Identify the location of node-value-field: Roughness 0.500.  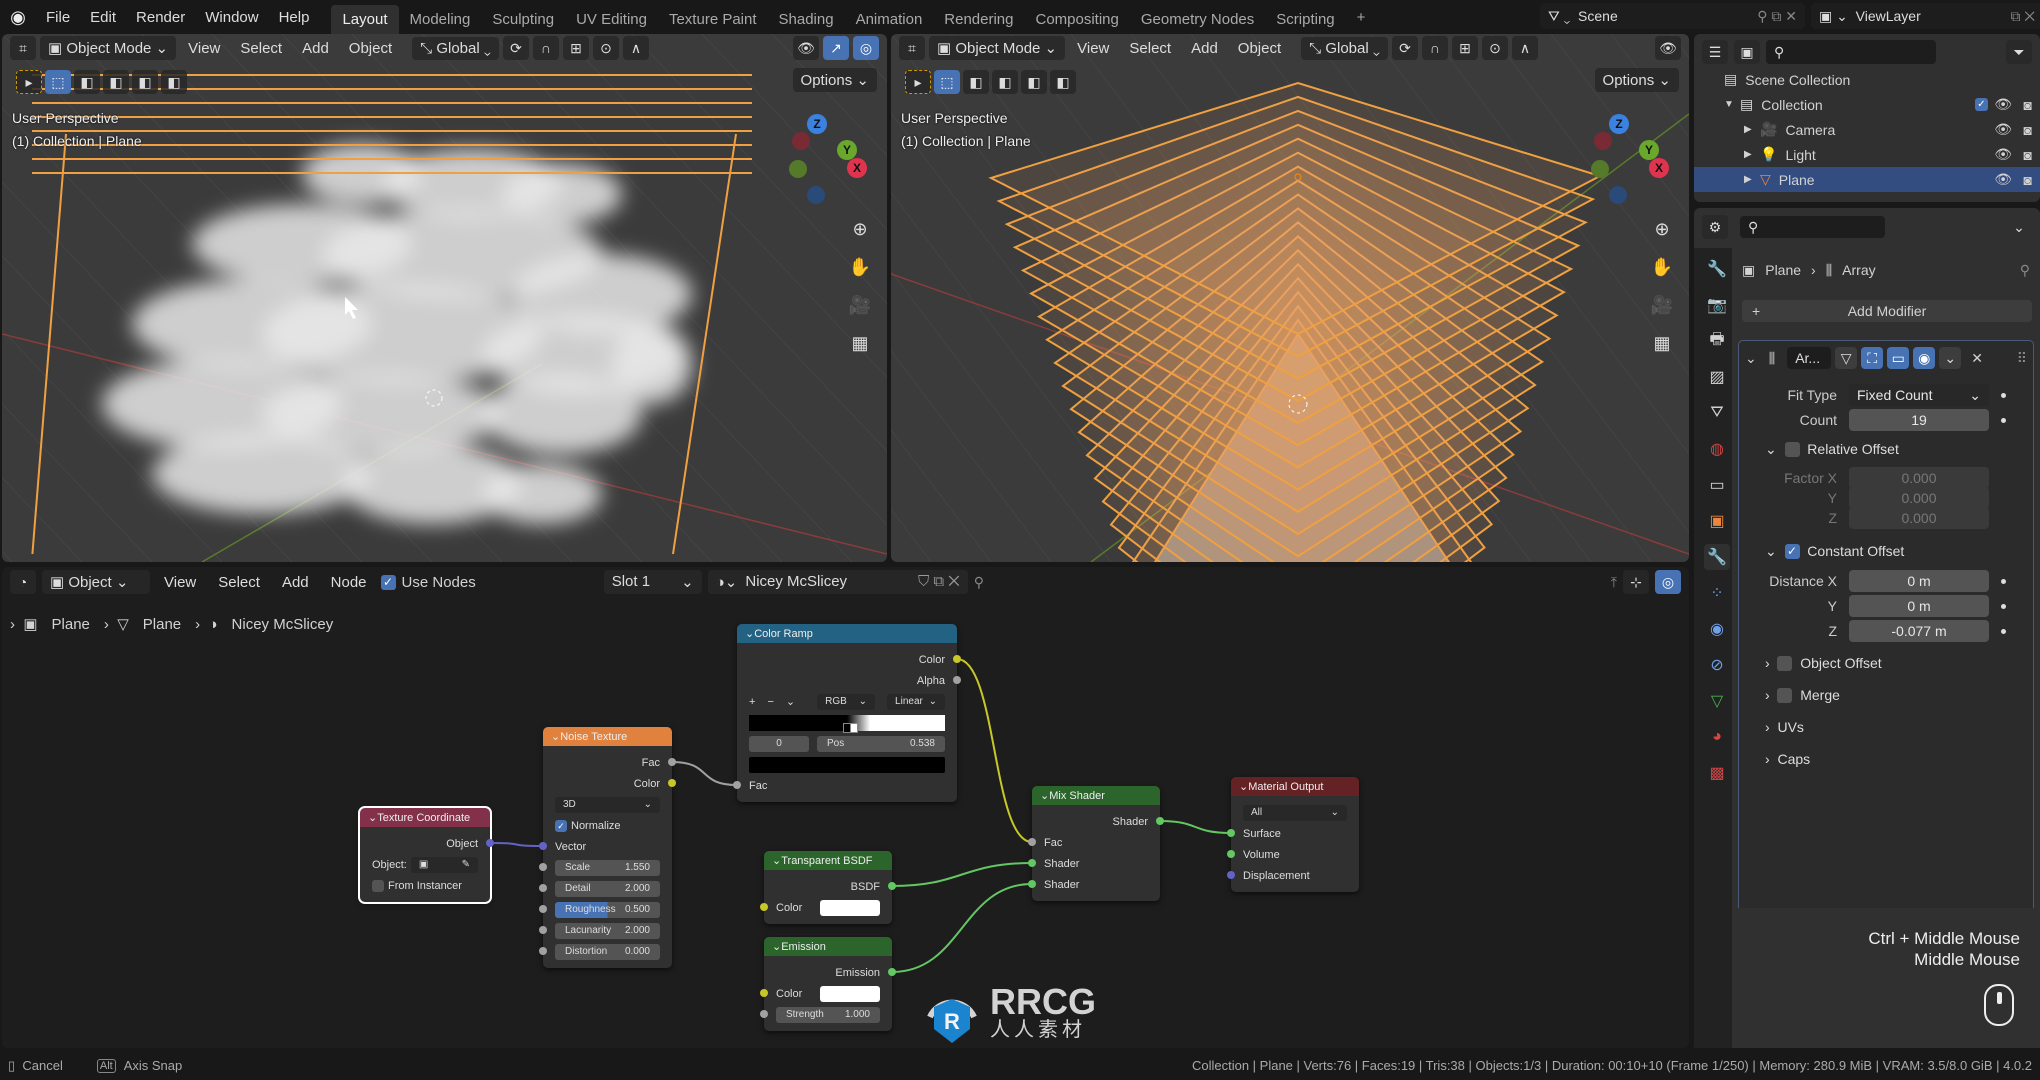
(607, 909).